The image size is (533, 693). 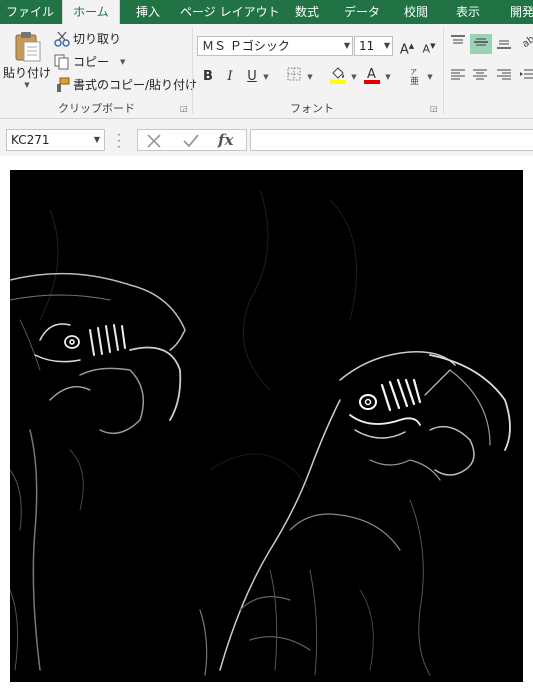 I want to click on tab-file: ファイル, so click(x=30, y=12).